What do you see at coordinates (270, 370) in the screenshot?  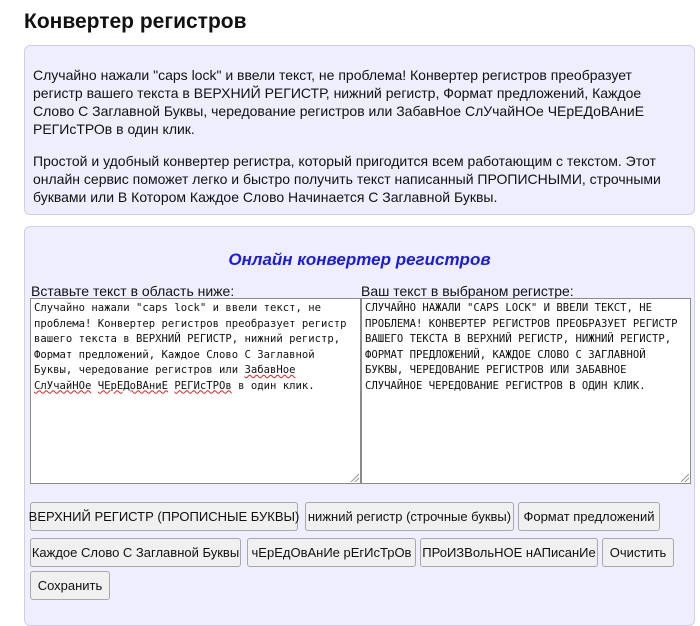 I see `input-text-word: ЗабавНое` at bounding box center [270, 370].